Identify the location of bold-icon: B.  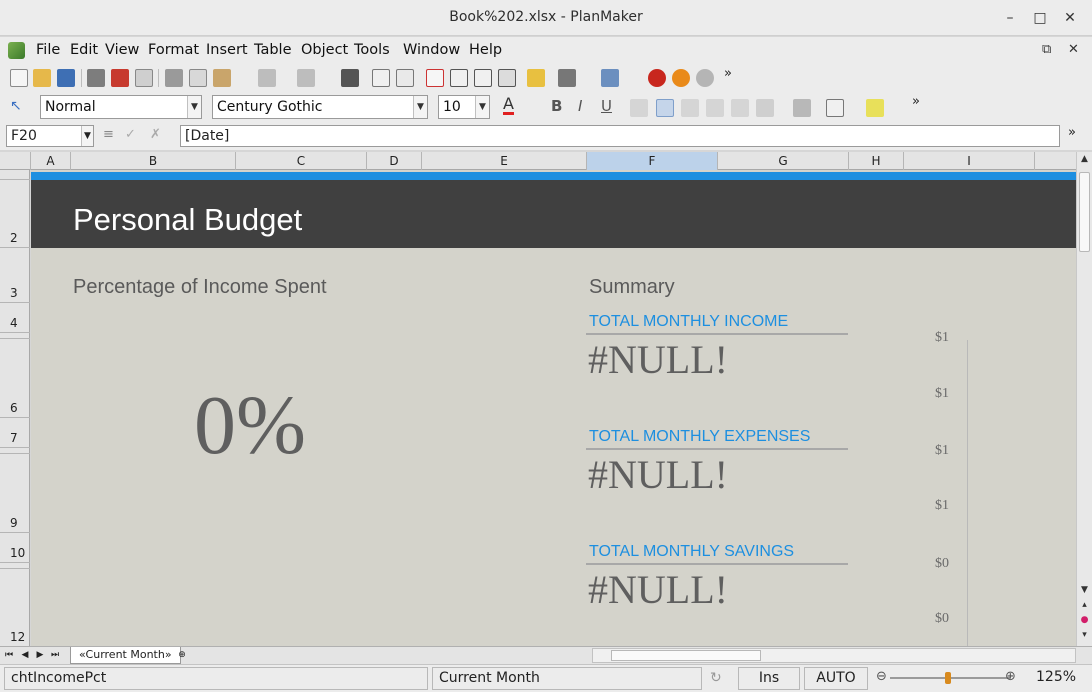
(556, 106).